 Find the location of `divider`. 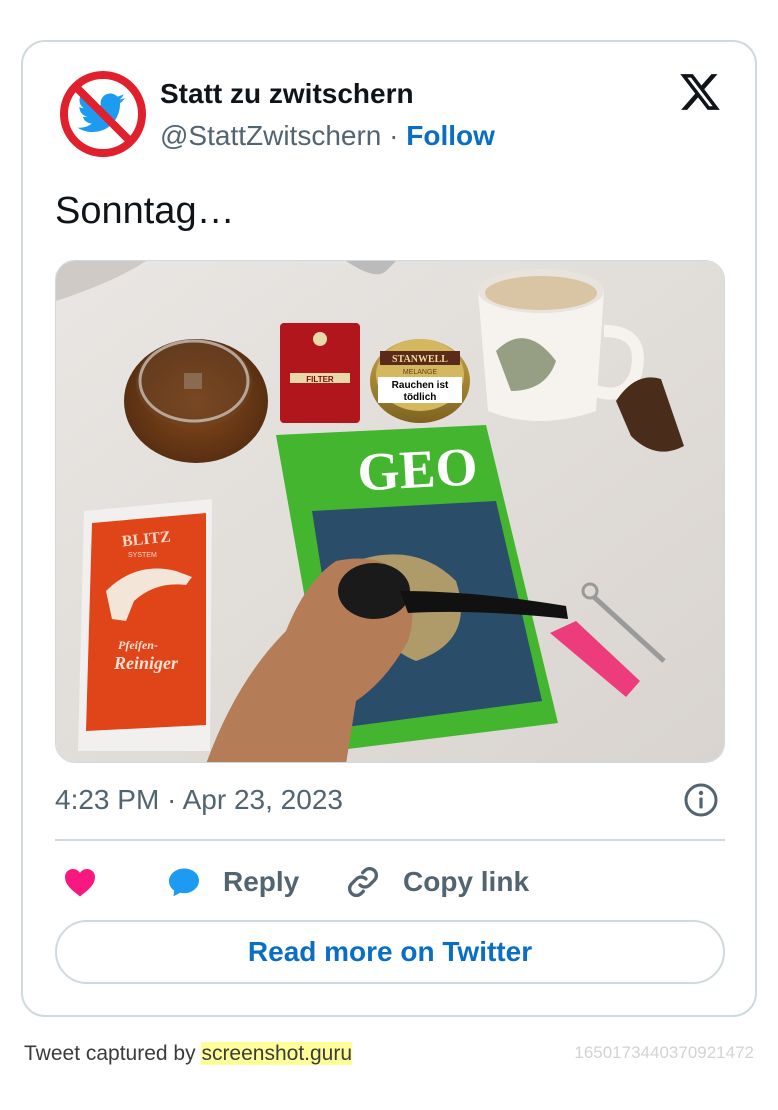

divider is located at coordinates (390, 840).